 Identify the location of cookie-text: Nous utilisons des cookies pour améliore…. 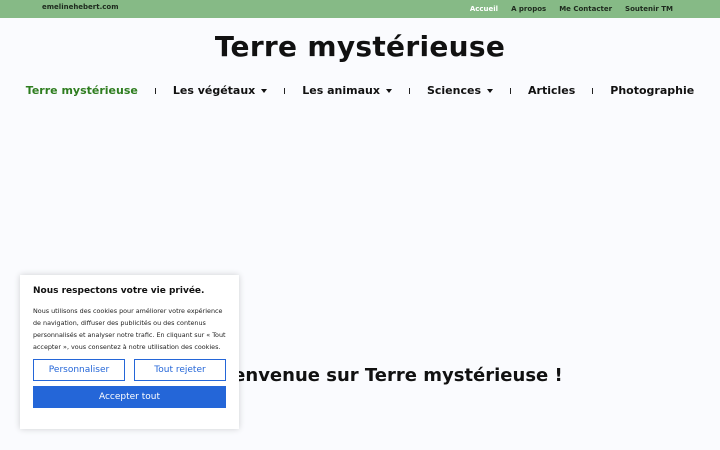
(129, 329).